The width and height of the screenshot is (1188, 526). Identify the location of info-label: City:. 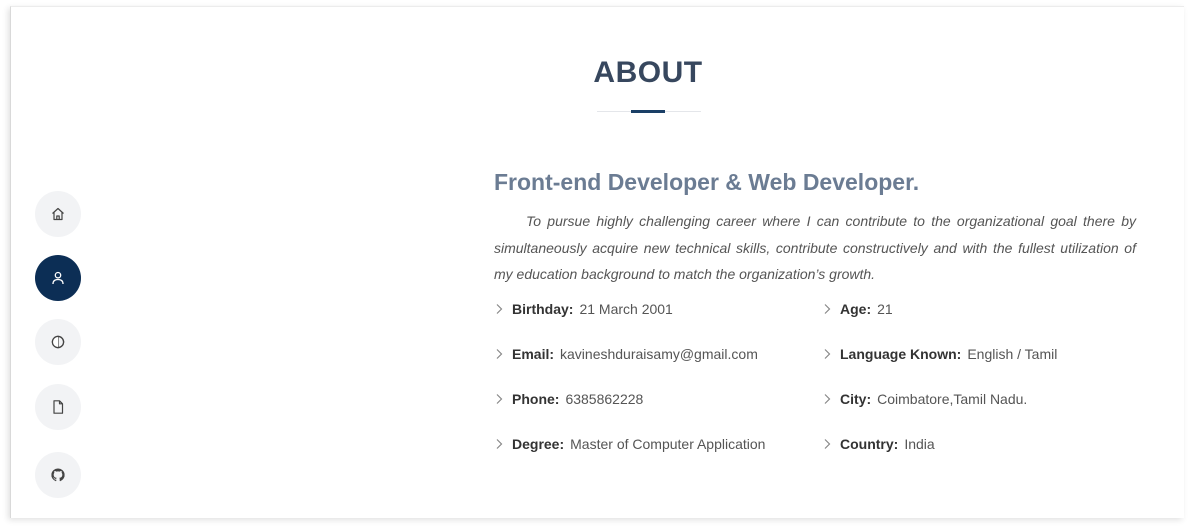
(856, 399).